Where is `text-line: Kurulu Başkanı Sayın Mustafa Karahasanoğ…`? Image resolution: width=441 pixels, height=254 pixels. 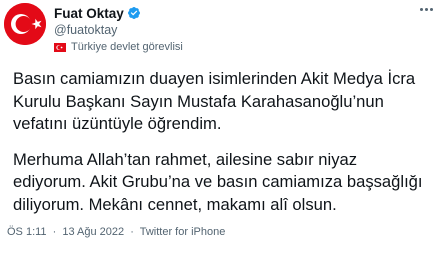 text-line: Kurulu Başkanı Sayın Mustafa Karahasanoğ… is located at coordinates (198, 101).